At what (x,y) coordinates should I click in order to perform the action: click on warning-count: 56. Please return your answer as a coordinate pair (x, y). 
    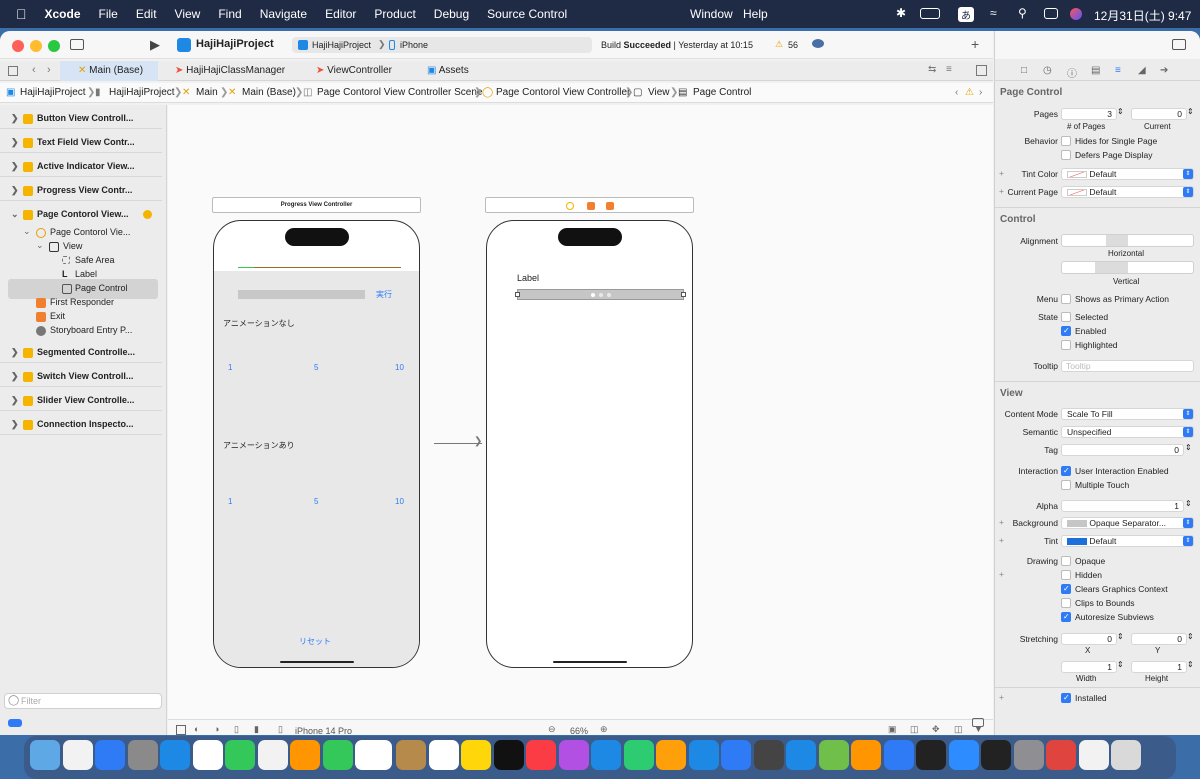
    Looking at the image, I should click on (793, 45).